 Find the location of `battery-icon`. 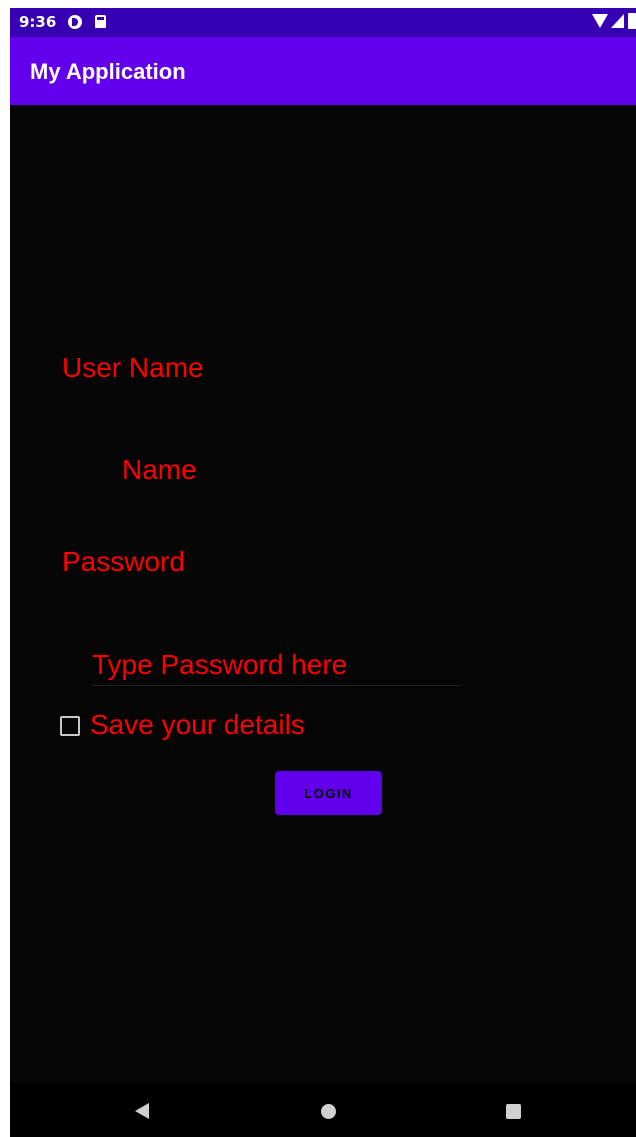

battery-icon is located at coordinates (632, 21).